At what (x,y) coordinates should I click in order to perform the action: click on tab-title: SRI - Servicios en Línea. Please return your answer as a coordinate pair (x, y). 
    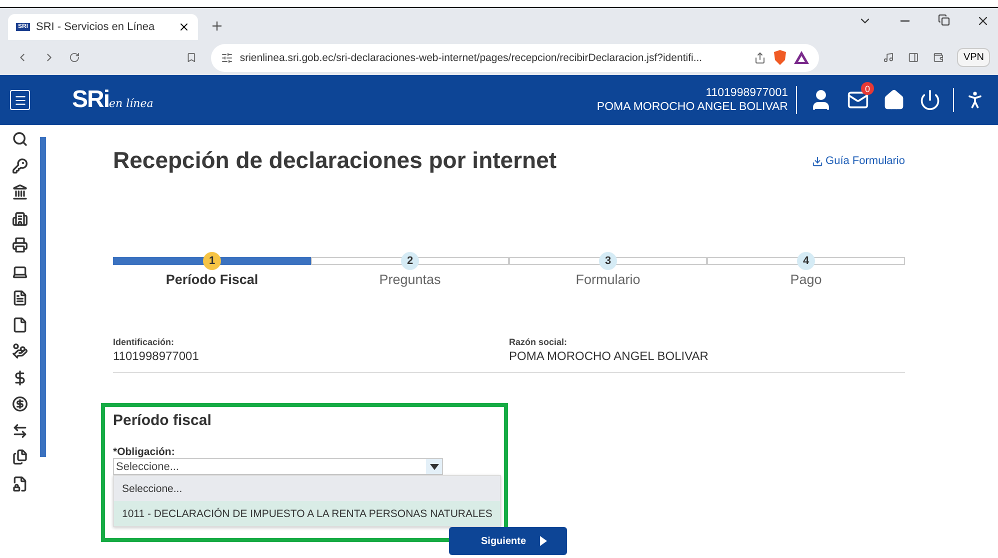
    Looking at the image, I should click on (96, 27).